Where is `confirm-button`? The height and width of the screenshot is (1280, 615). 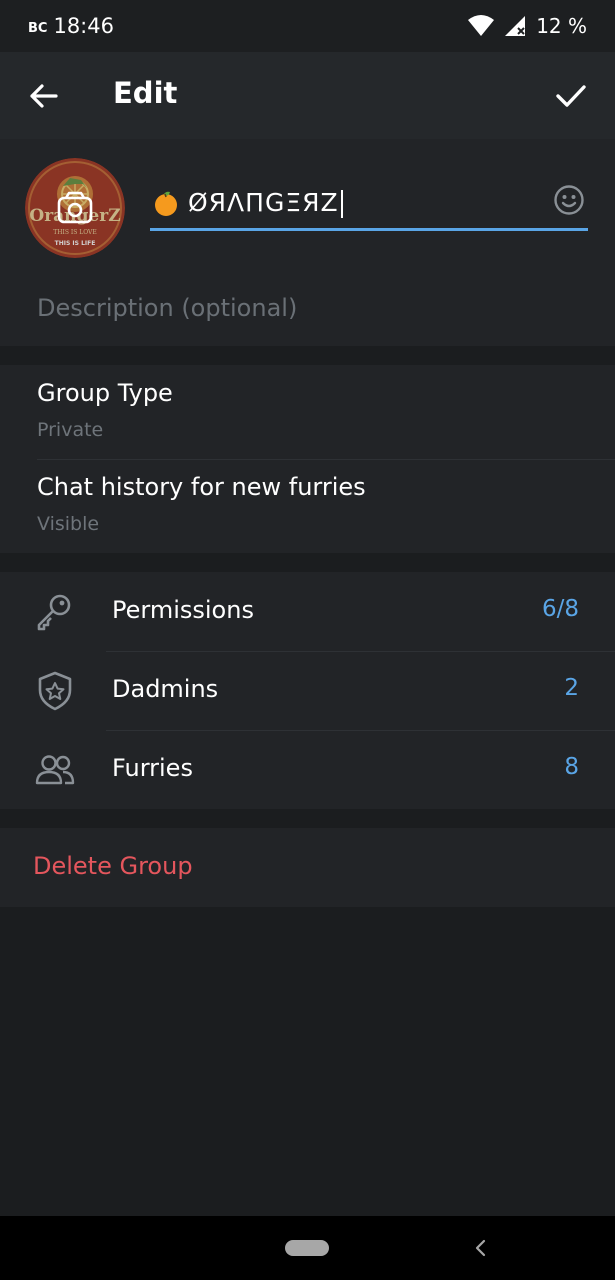 confirm-button is located at coordinates (571, 96).